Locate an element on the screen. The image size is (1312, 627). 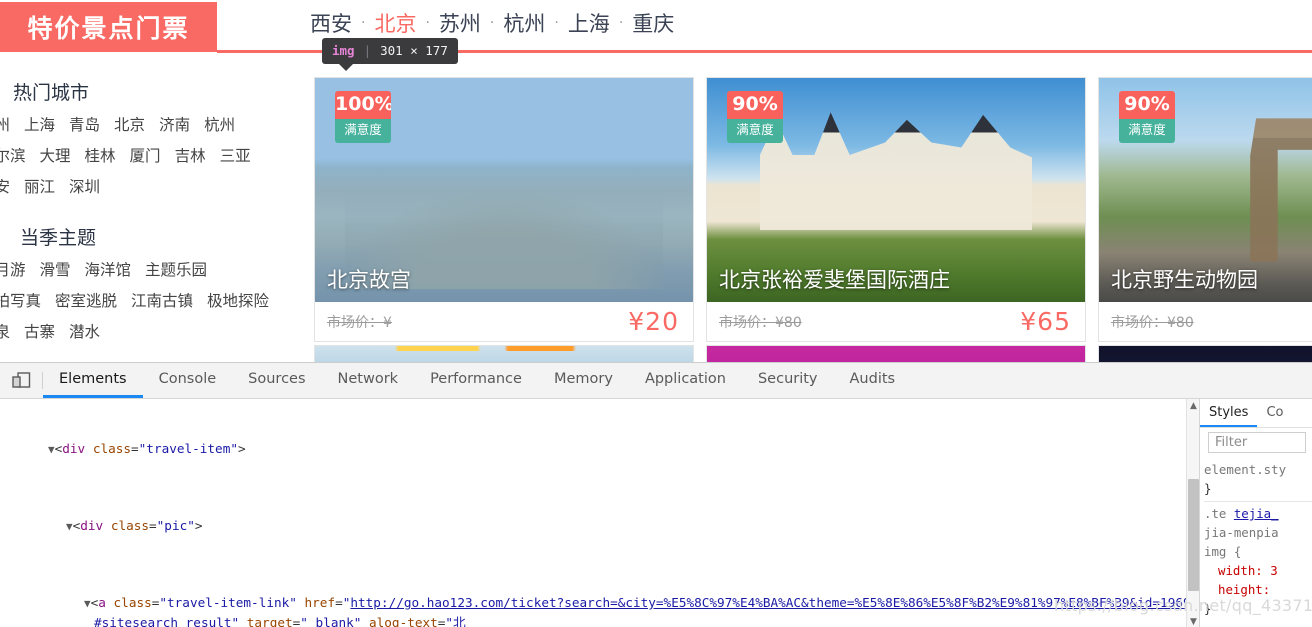
dom-tree-scrollbar: ▲ ▼ is located at coordinates (1192, 513).